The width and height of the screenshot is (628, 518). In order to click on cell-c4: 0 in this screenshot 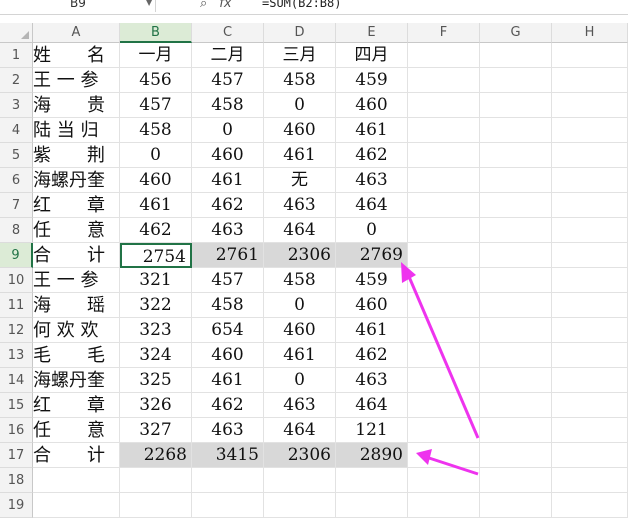, I will do `click(228, 130)`.